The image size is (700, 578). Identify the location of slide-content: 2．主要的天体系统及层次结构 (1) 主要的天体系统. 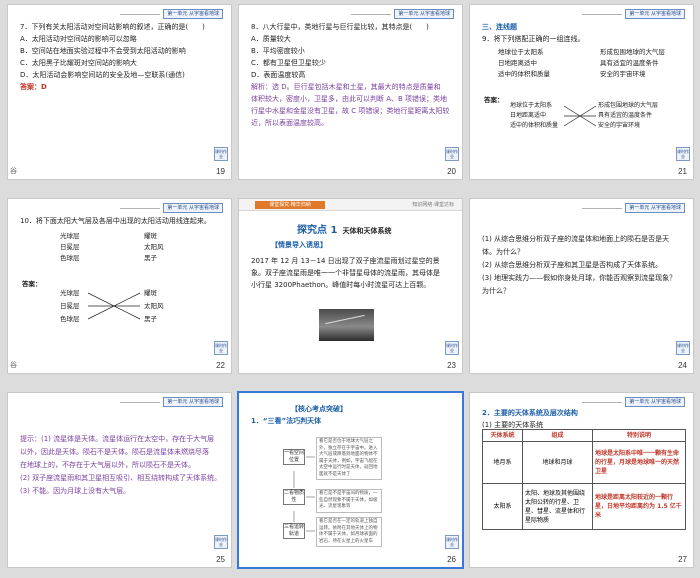
(582, 419).